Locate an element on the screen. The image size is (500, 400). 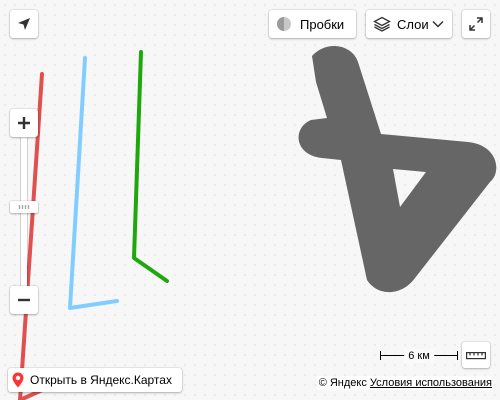
route-blue is located at coordinates (93, 183).